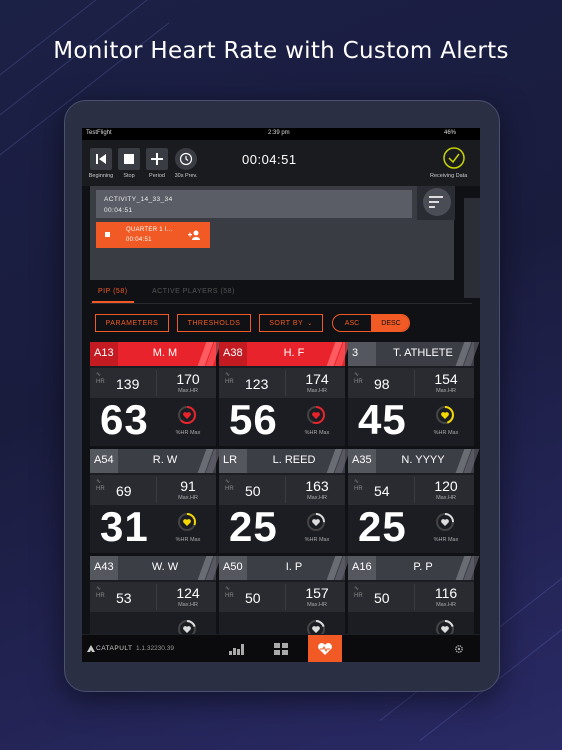 The image size is (562, 750). I want to click on hr-stats: ∿ HR 69 91 Max.HR, so click(153, 490).